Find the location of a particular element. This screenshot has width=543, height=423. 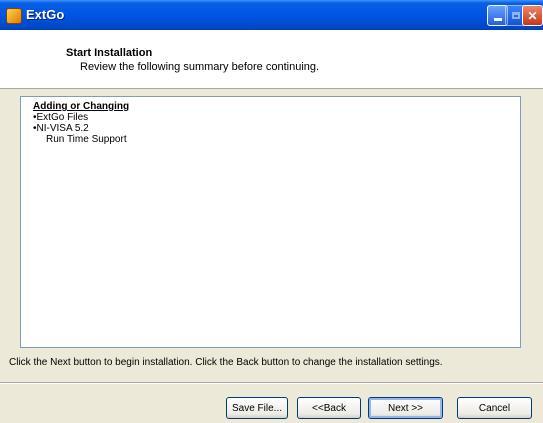

page-title: Start Installation is located at coordinates (109, 53).